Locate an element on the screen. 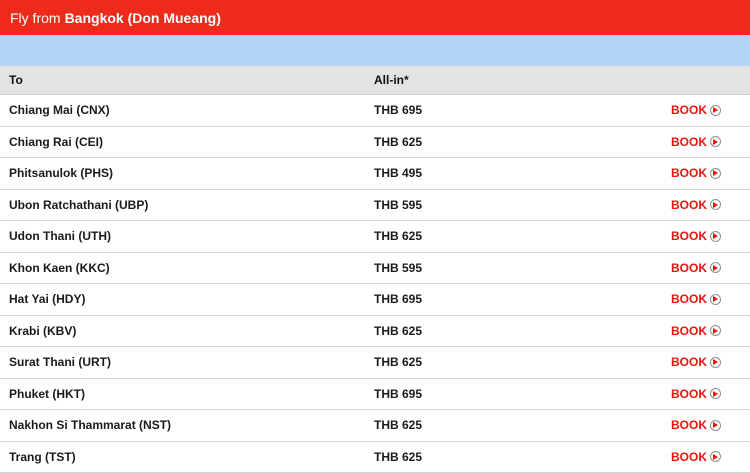 This screenshot has height=473, width=750. price-label: THB 495 is located at coordinates (519, 173).